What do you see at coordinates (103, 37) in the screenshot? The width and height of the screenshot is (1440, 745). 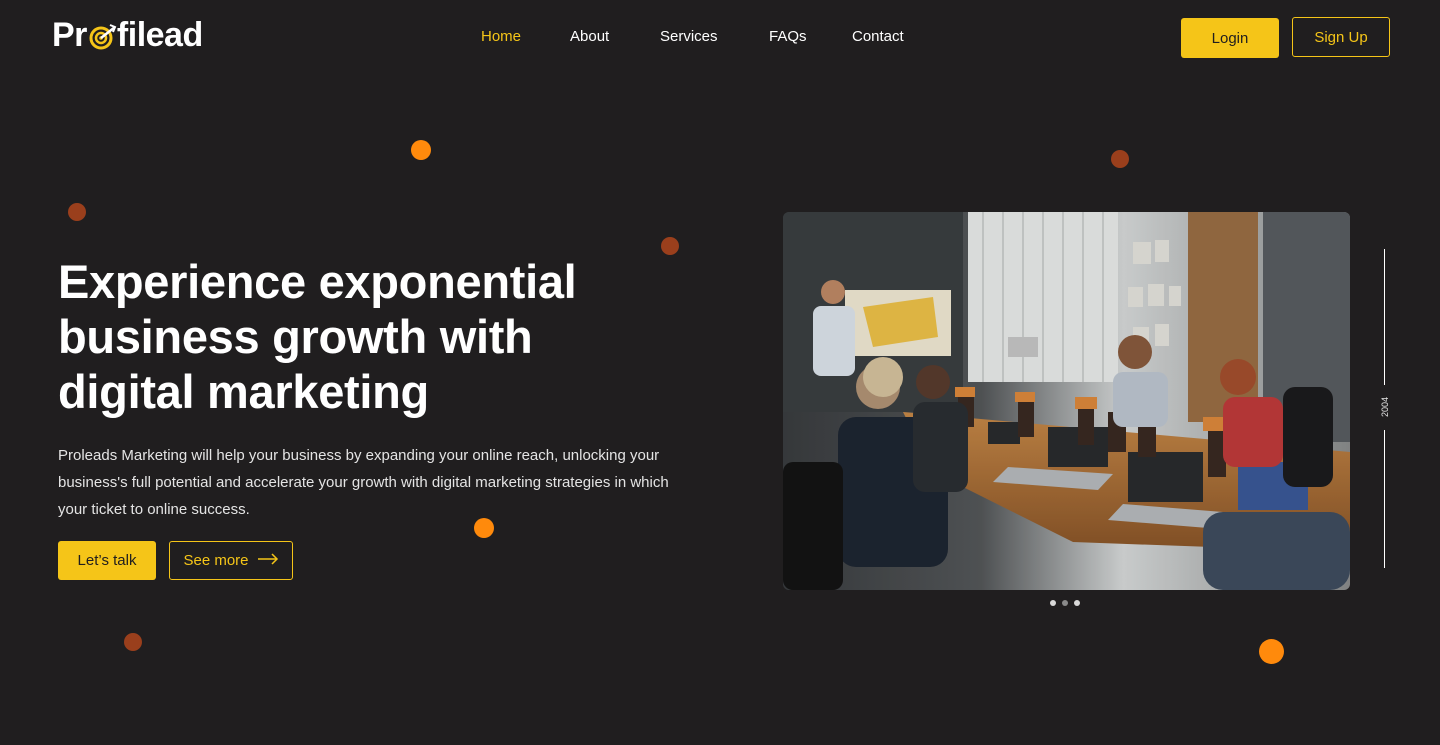 I see `target-arrow-icon` at bounding box center [103, 37].